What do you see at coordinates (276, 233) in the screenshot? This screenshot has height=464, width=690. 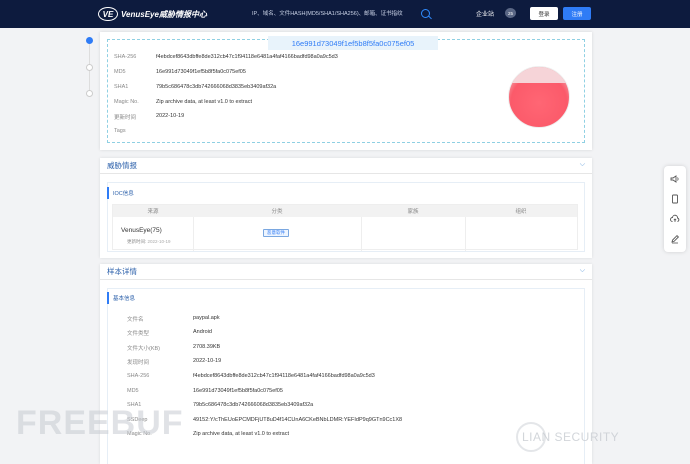 I see `malware-category-tag: 恶意软件` at bounding box center [276, 233].